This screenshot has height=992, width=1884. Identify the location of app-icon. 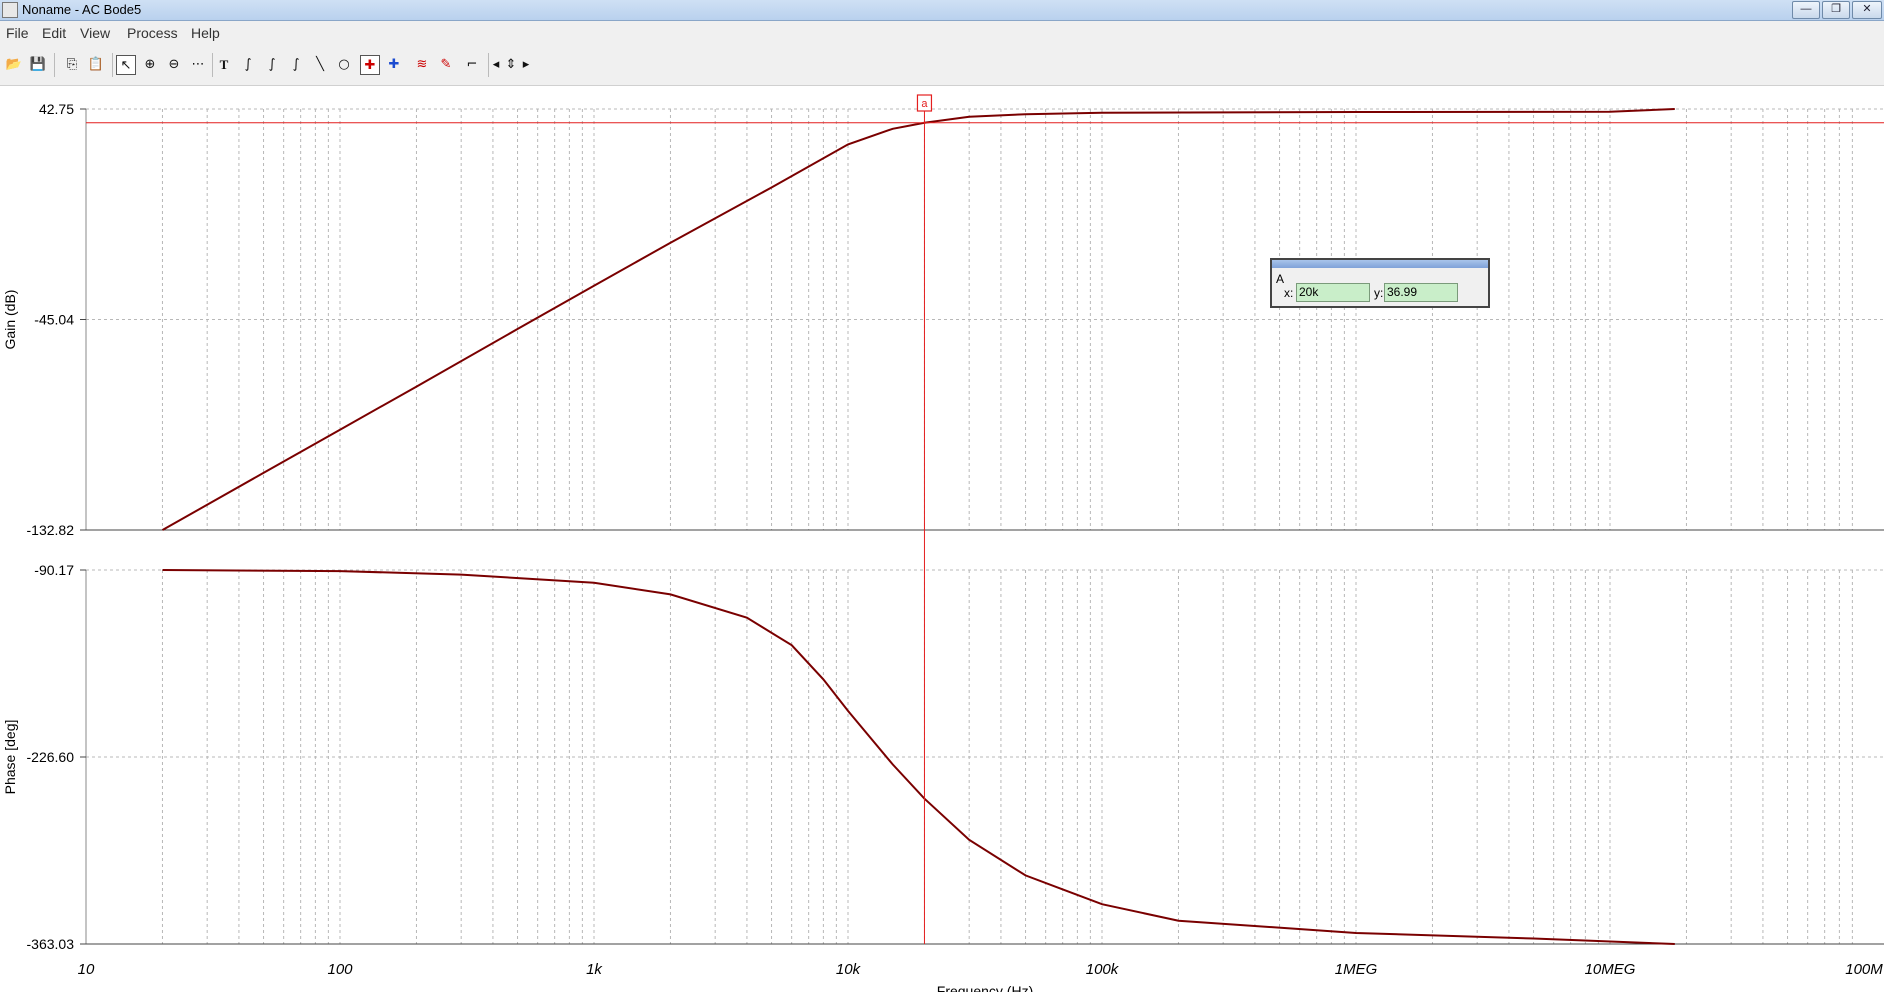
(10, 10).